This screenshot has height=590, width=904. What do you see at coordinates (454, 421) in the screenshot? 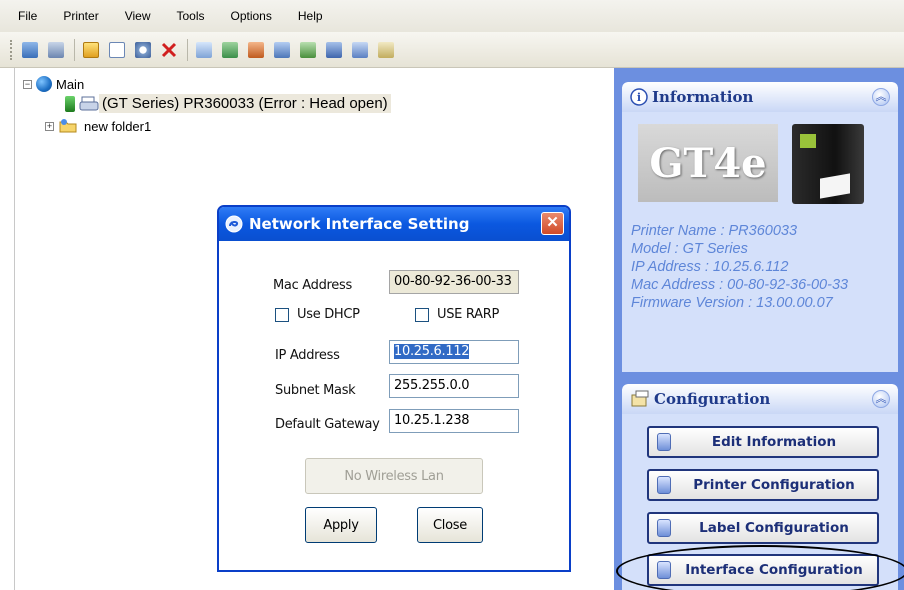
I see `default-gateway-input: 10.25.1.238` at bounding box center [454, 421].